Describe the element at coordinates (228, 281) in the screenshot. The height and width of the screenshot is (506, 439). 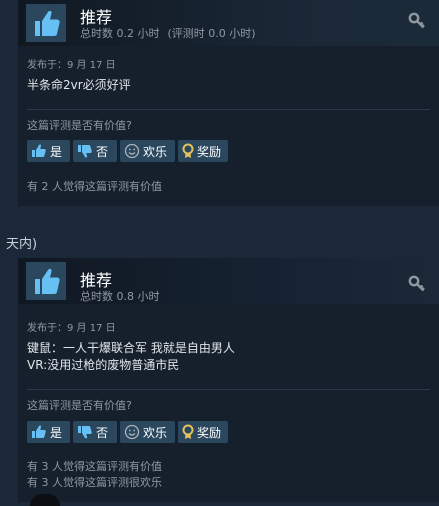
I see `review-header: 推荐 总时数 0.8 小时` at that location.